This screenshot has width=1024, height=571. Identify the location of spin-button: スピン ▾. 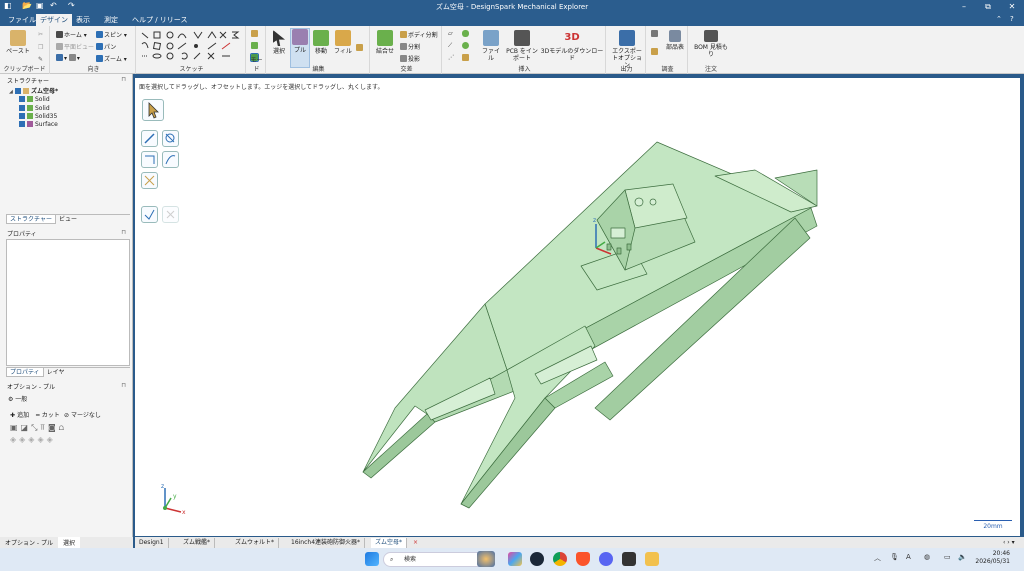
(111, 34).